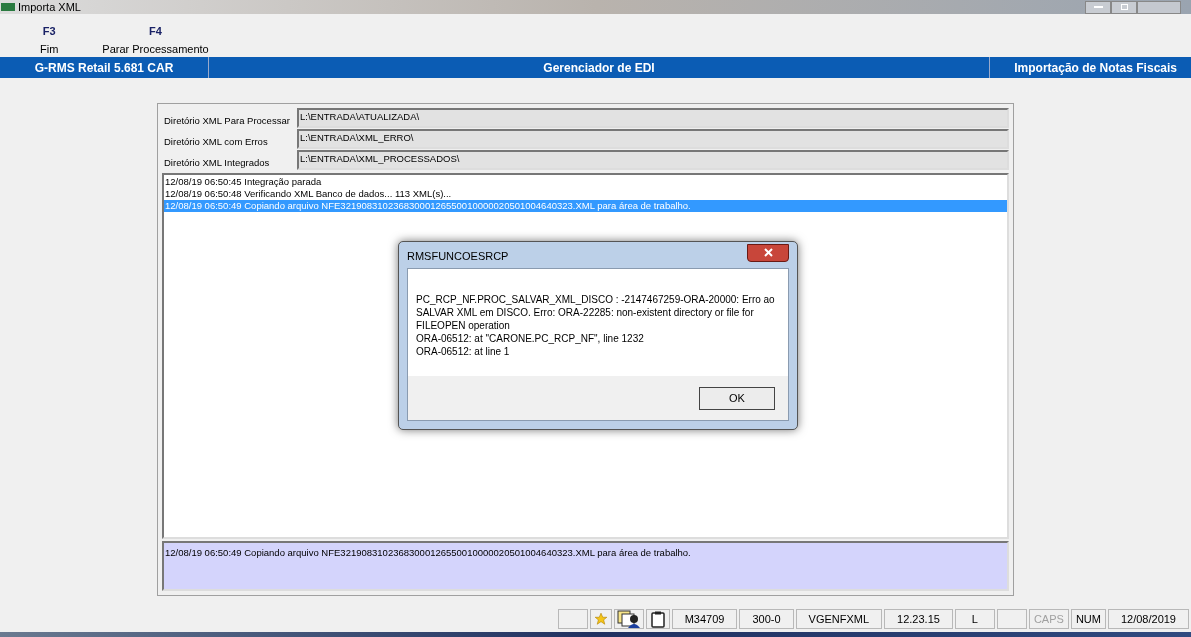  I want to click on dialog-title: RMSFUNCOESRCP, so click(458, 256).